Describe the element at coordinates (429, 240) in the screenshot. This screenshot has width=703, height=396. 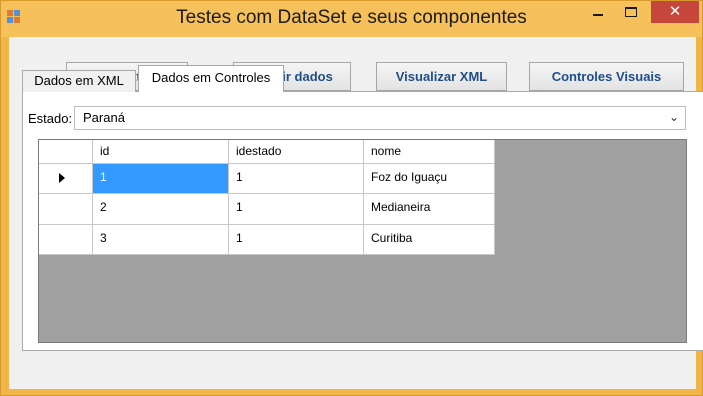
I see `table-cell: Curitiba` at that location.